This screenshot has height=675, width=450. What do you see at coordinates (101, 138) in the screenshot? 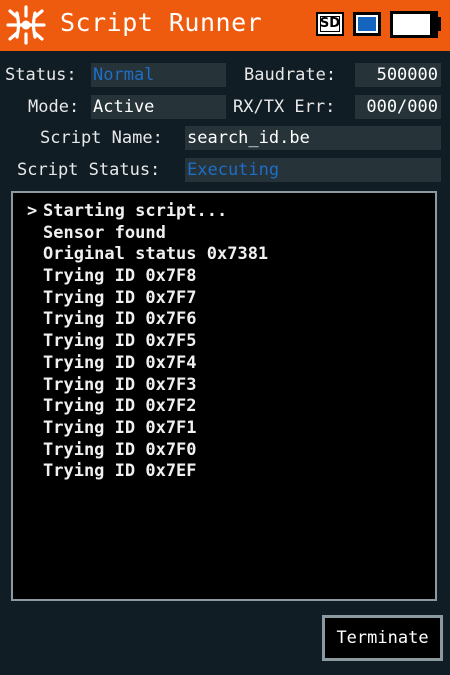
I see `script-name-label: Script Name:` at bounding box center [101, 138].